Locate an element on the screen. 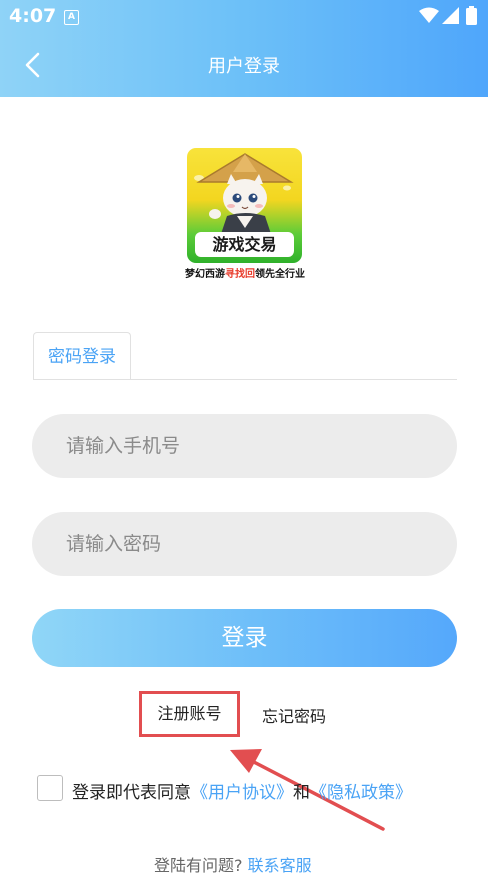 The image size is (488, 876). agreement-and: 和 is located at coordinates (301, 793).